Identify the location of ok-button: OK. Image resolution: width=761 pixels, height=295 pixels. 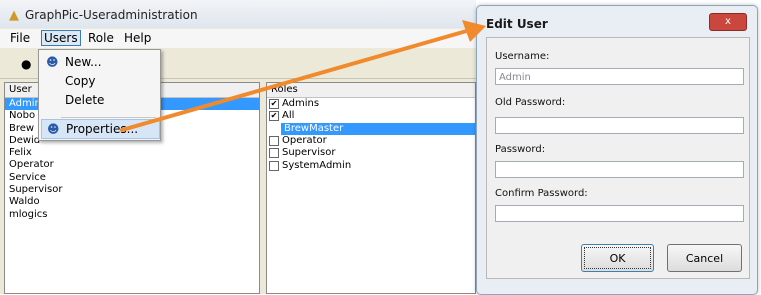
(617, 258).